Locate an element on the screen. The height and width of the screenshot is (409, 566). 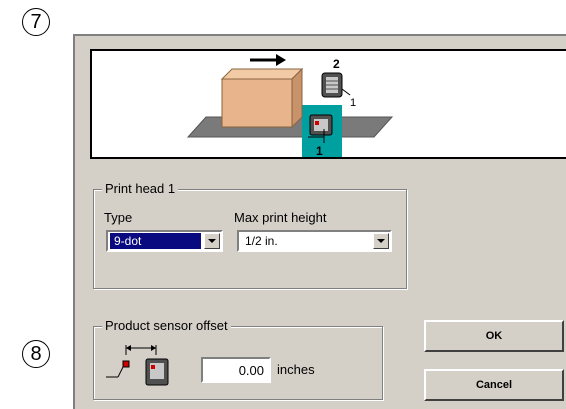
max-print-height-dropdown-button is located at coordinates (381, 241).